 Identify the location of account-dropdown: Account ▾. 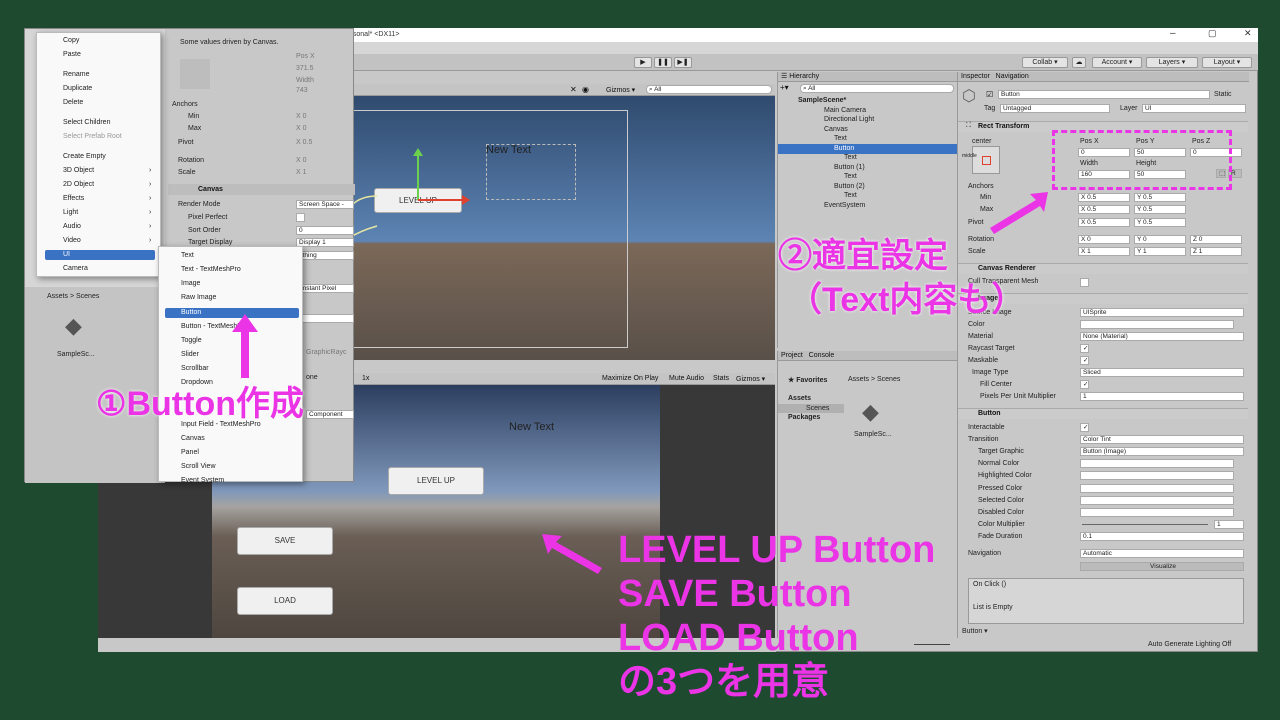
(1117, 62).